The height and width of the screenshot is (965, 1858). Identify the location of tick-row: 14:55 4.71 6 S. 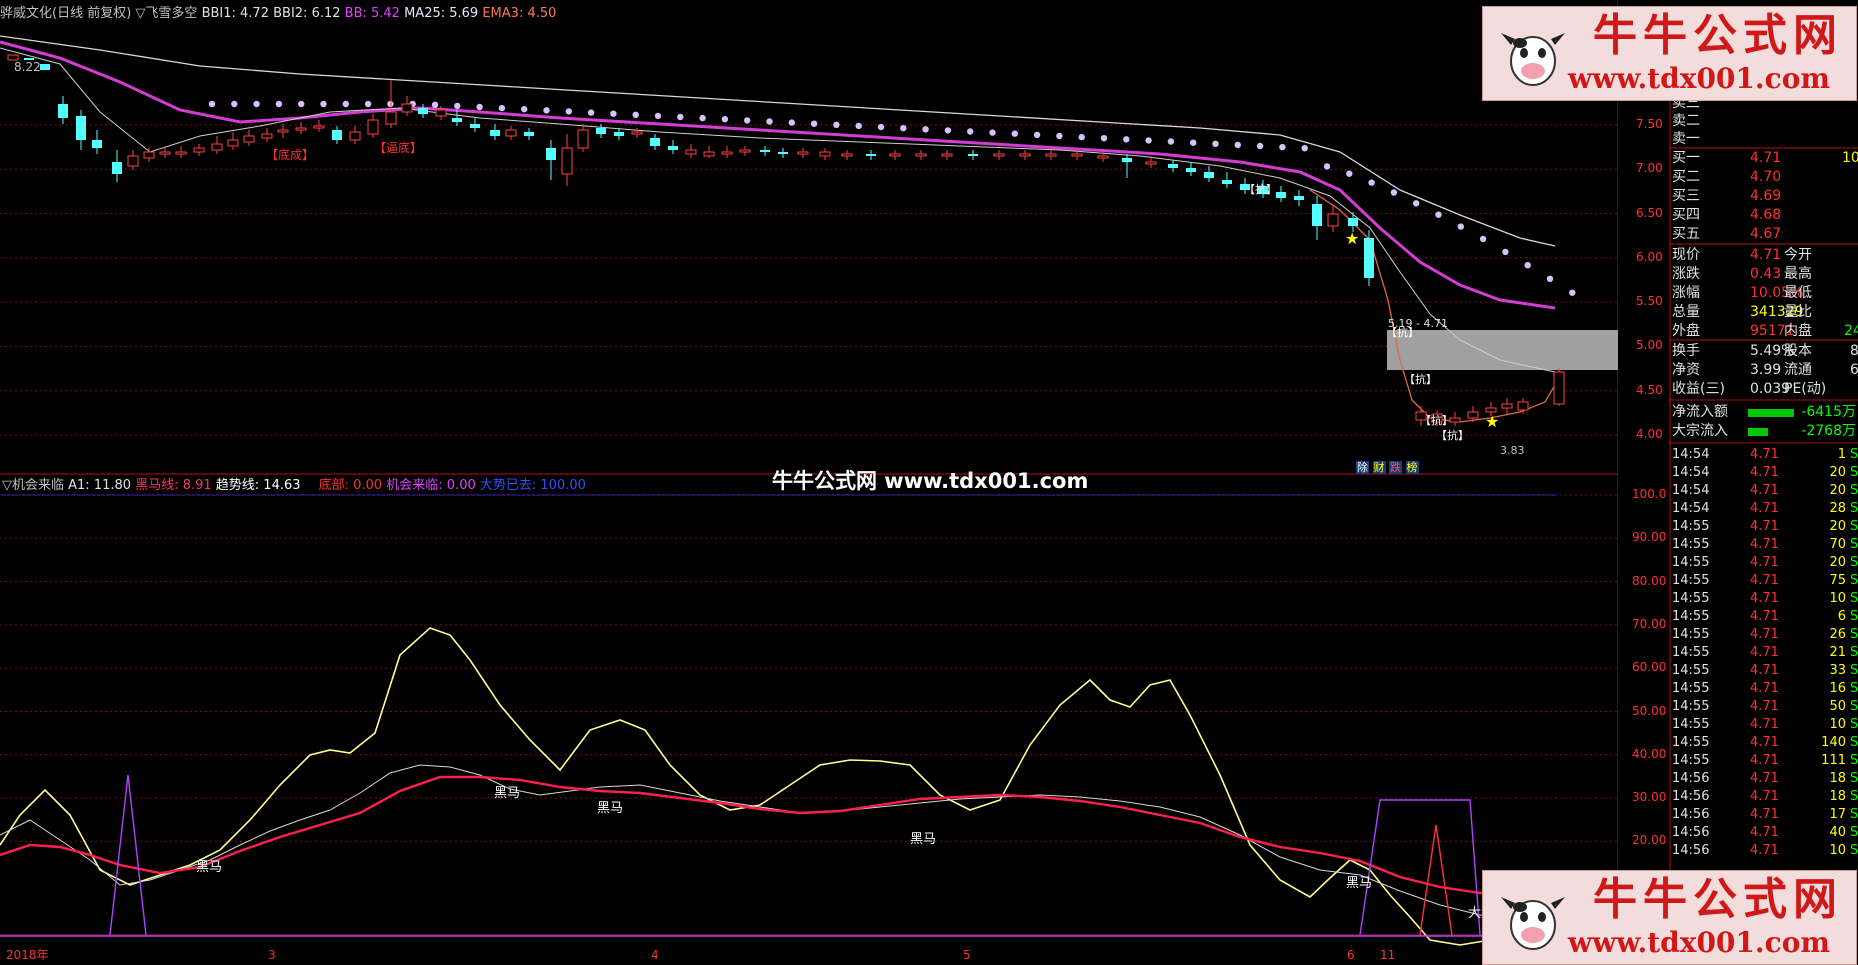
(1765, 617).